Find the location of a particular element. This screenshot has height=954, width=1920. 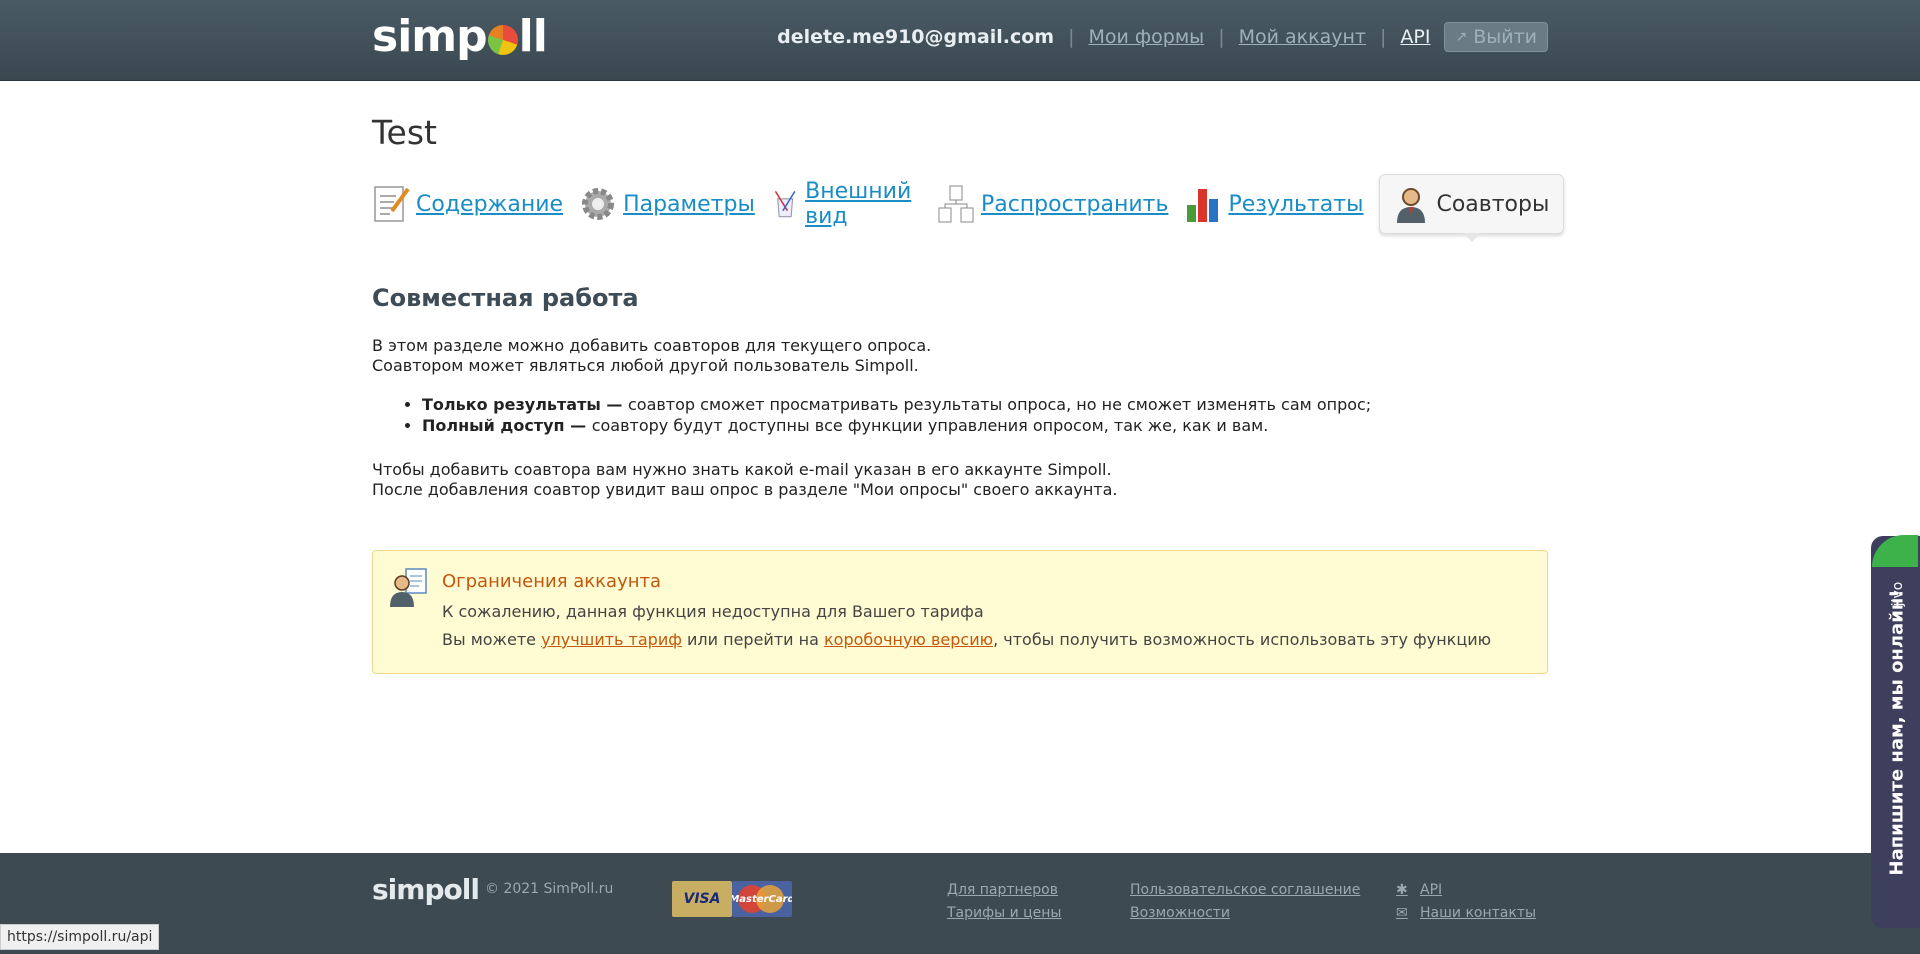

mail-icon: ✉ is located at coordinates (1402, 913).